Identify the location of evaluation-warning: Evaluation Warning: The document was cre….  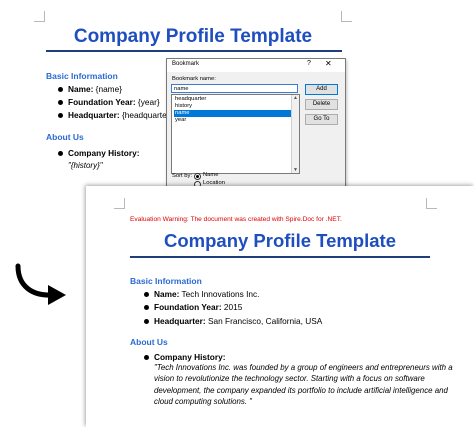
(236, 219).